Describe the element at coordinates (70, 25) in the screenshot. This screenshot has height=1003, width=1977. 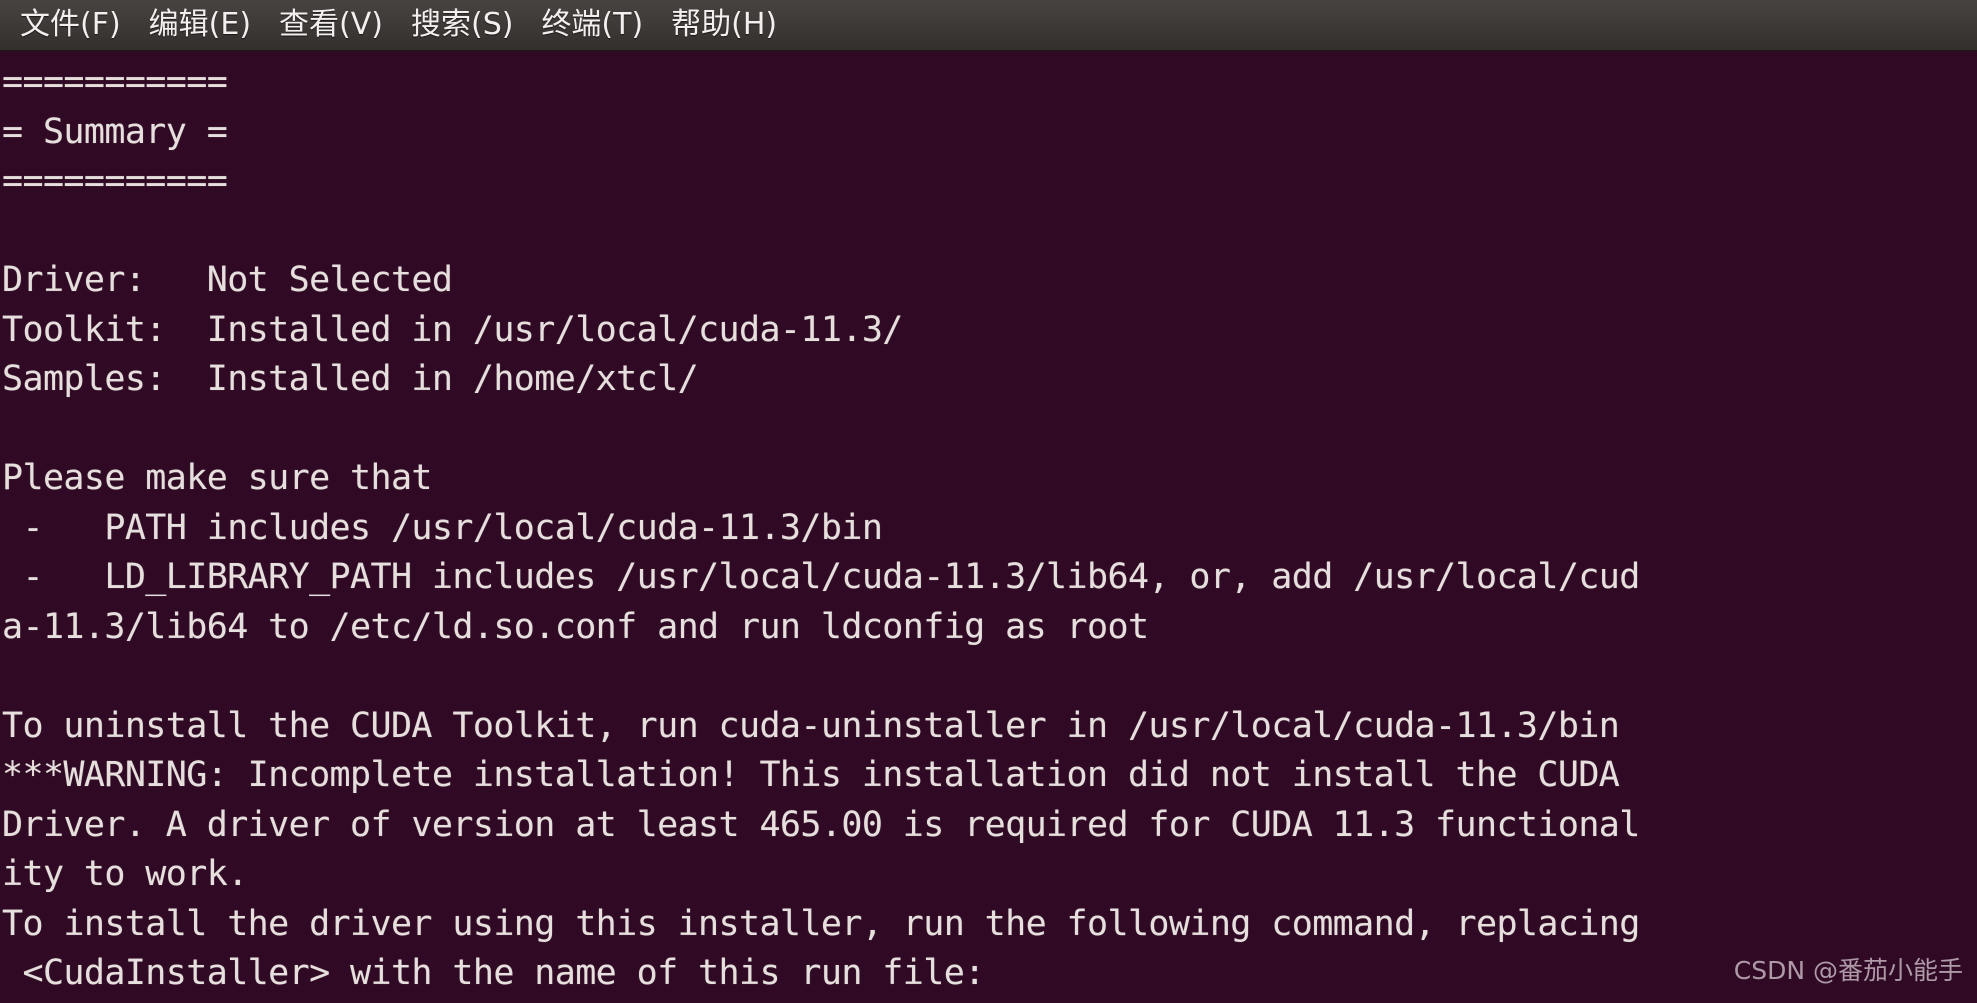
I see `menu-file: 文件(F)` at that location.